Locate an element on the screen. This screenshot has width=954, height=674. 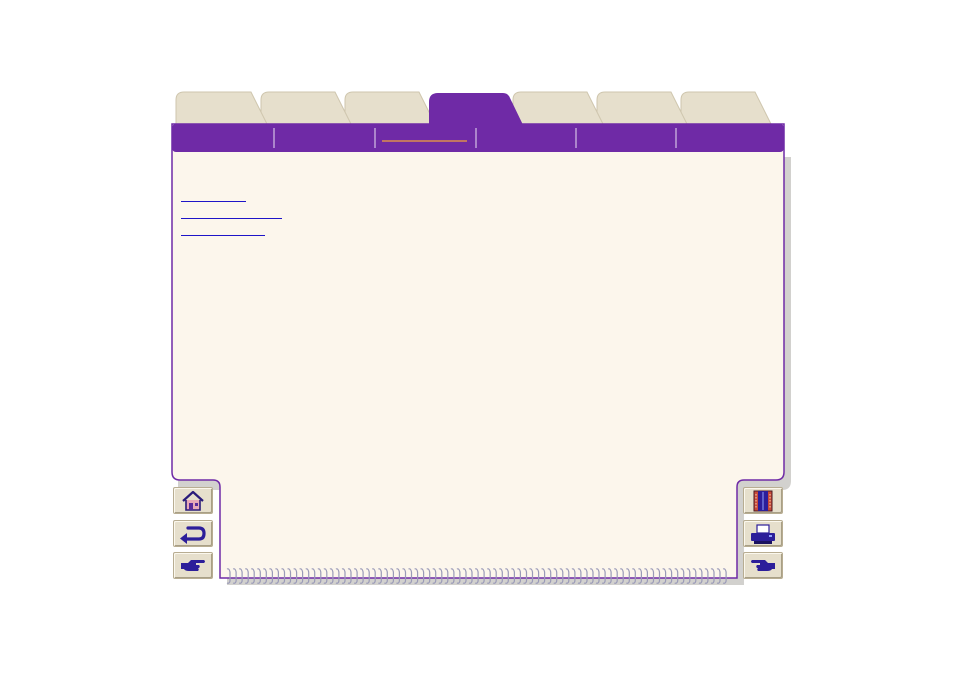
back-arrow-icon is located at coordinates (193, 534).